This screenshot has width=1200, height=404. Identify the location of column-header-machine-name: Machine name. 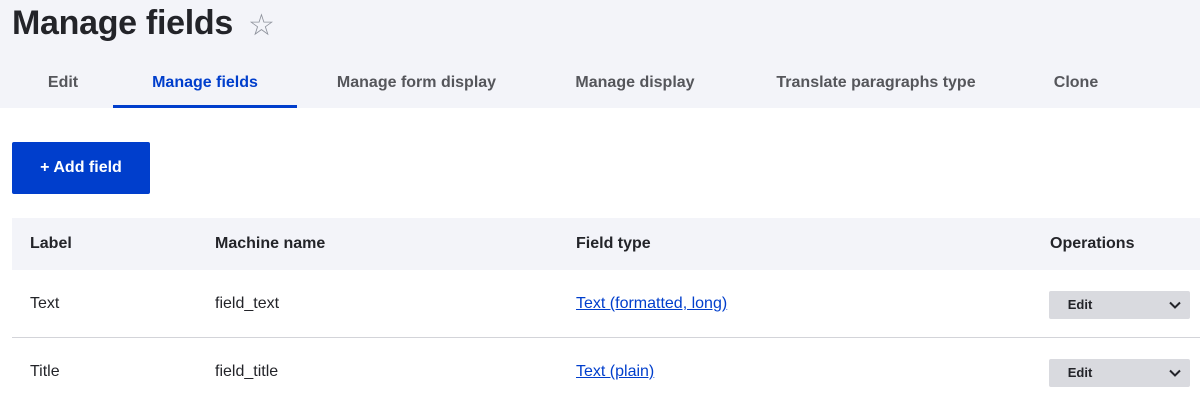
(270, 243).